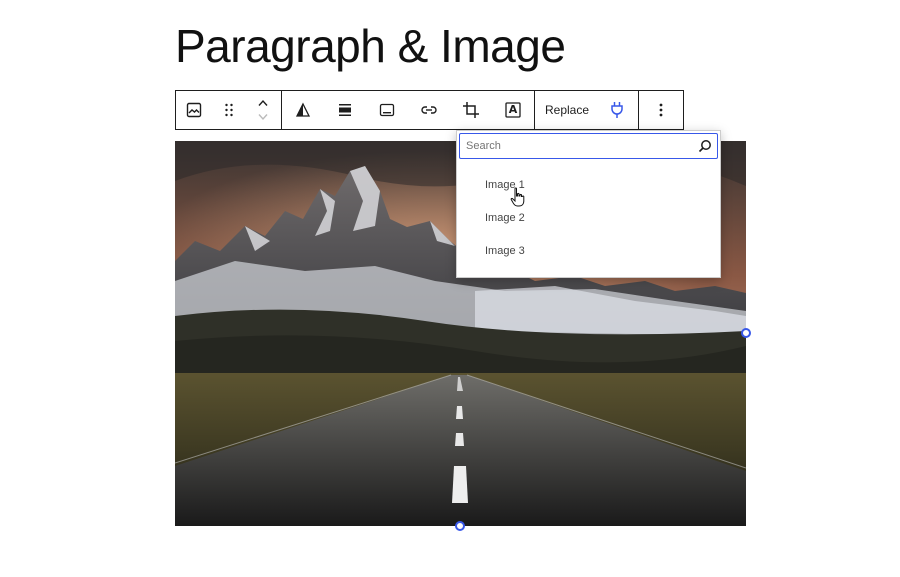 Image resolution: width=900 pixels, height=577 pixels. I want to click on toolbar-group-block, so click(229, 110).